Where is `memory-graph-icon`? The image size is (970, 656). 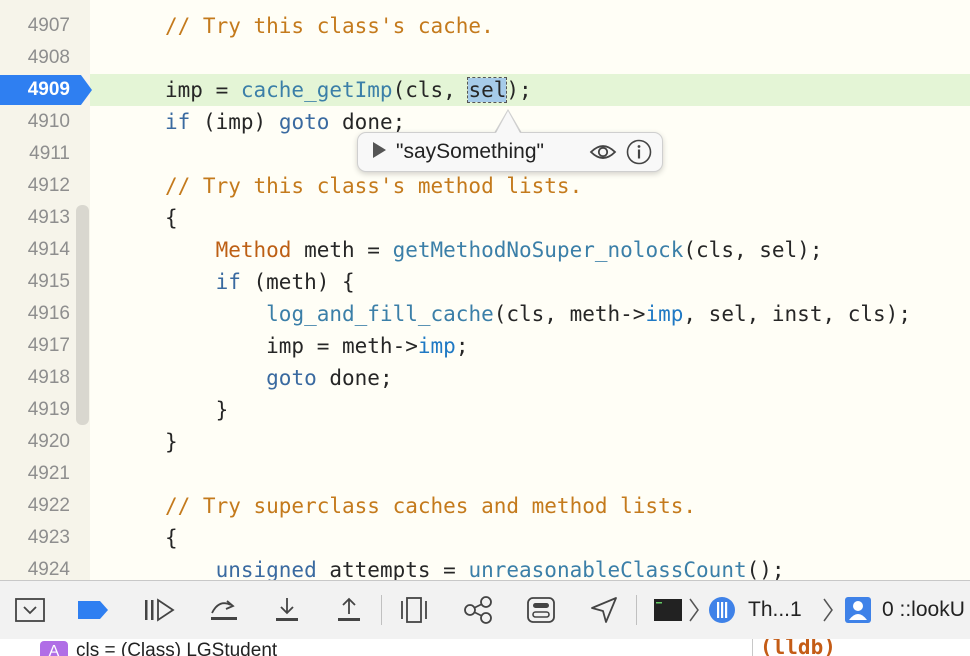
memory-graph-icon is located at coordinates (478, 610).